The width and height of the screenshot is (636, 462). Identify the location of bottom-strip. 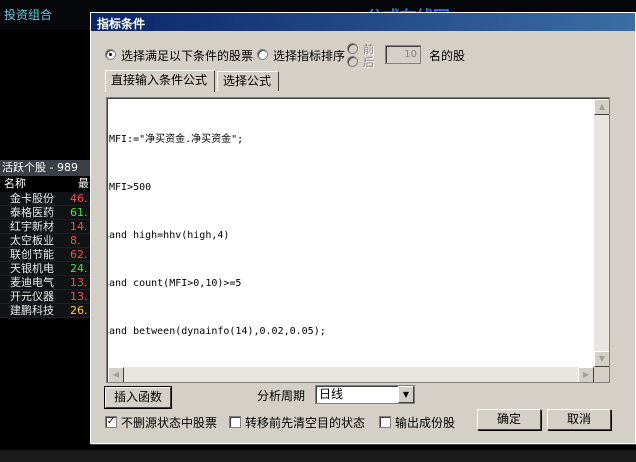
(318, 456).